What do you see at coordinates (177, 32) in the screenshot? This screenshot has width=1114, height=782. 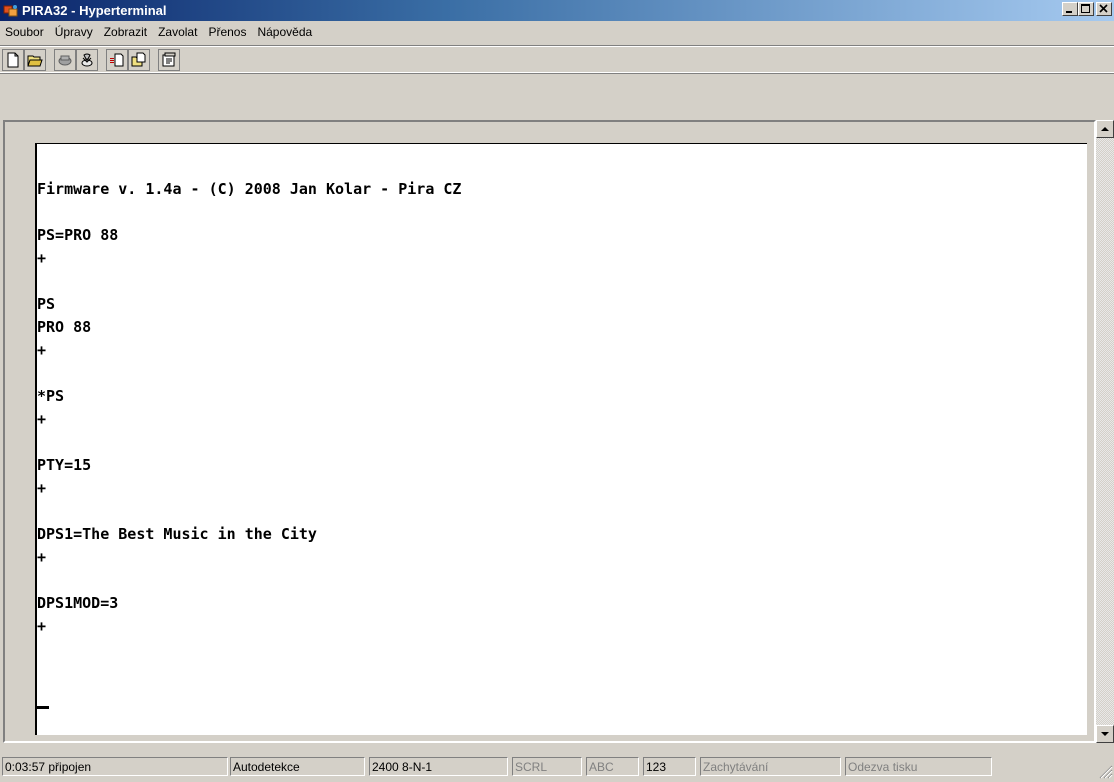 I see `menu-zavolat: Zavolat` at bounding box center [177, 32].